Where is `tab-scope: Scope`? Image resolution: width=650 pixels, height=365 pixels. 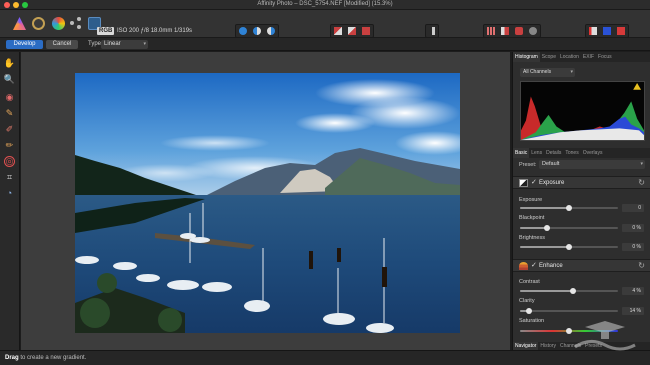
tab-scope: Scope is located at coordinates (549, 57).